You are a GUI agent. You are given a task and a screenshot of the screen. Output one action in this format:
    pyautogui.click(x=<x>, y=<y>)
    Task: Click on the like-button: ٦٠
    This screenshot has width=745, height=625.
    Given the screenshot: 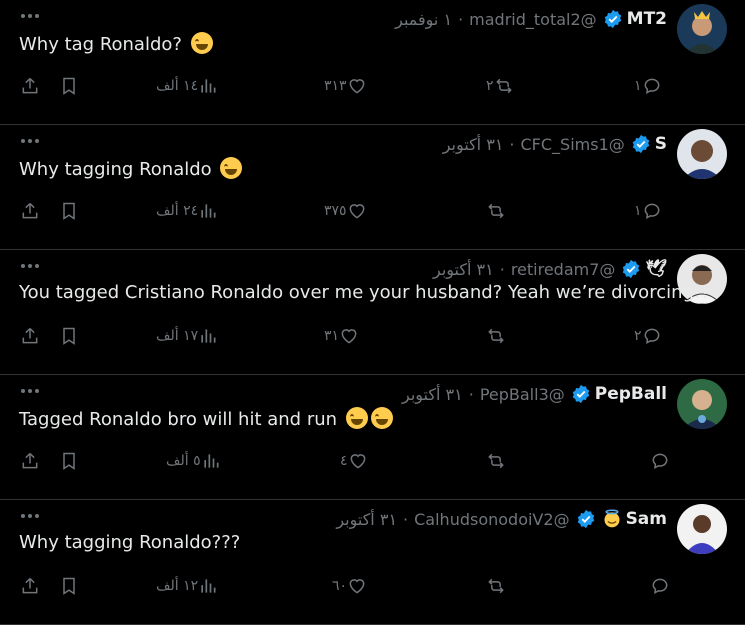 What is the action you would take?
    pyautogui.click(x=346, y=586)
    